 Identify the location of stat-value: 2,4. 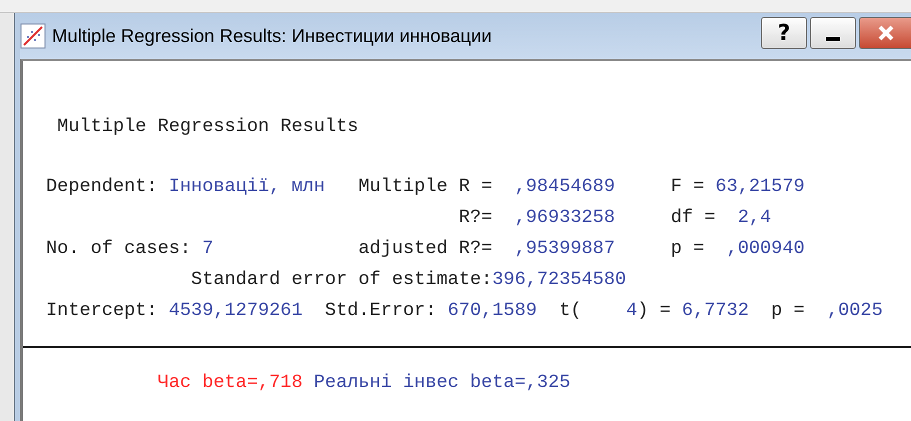
(755, 217).